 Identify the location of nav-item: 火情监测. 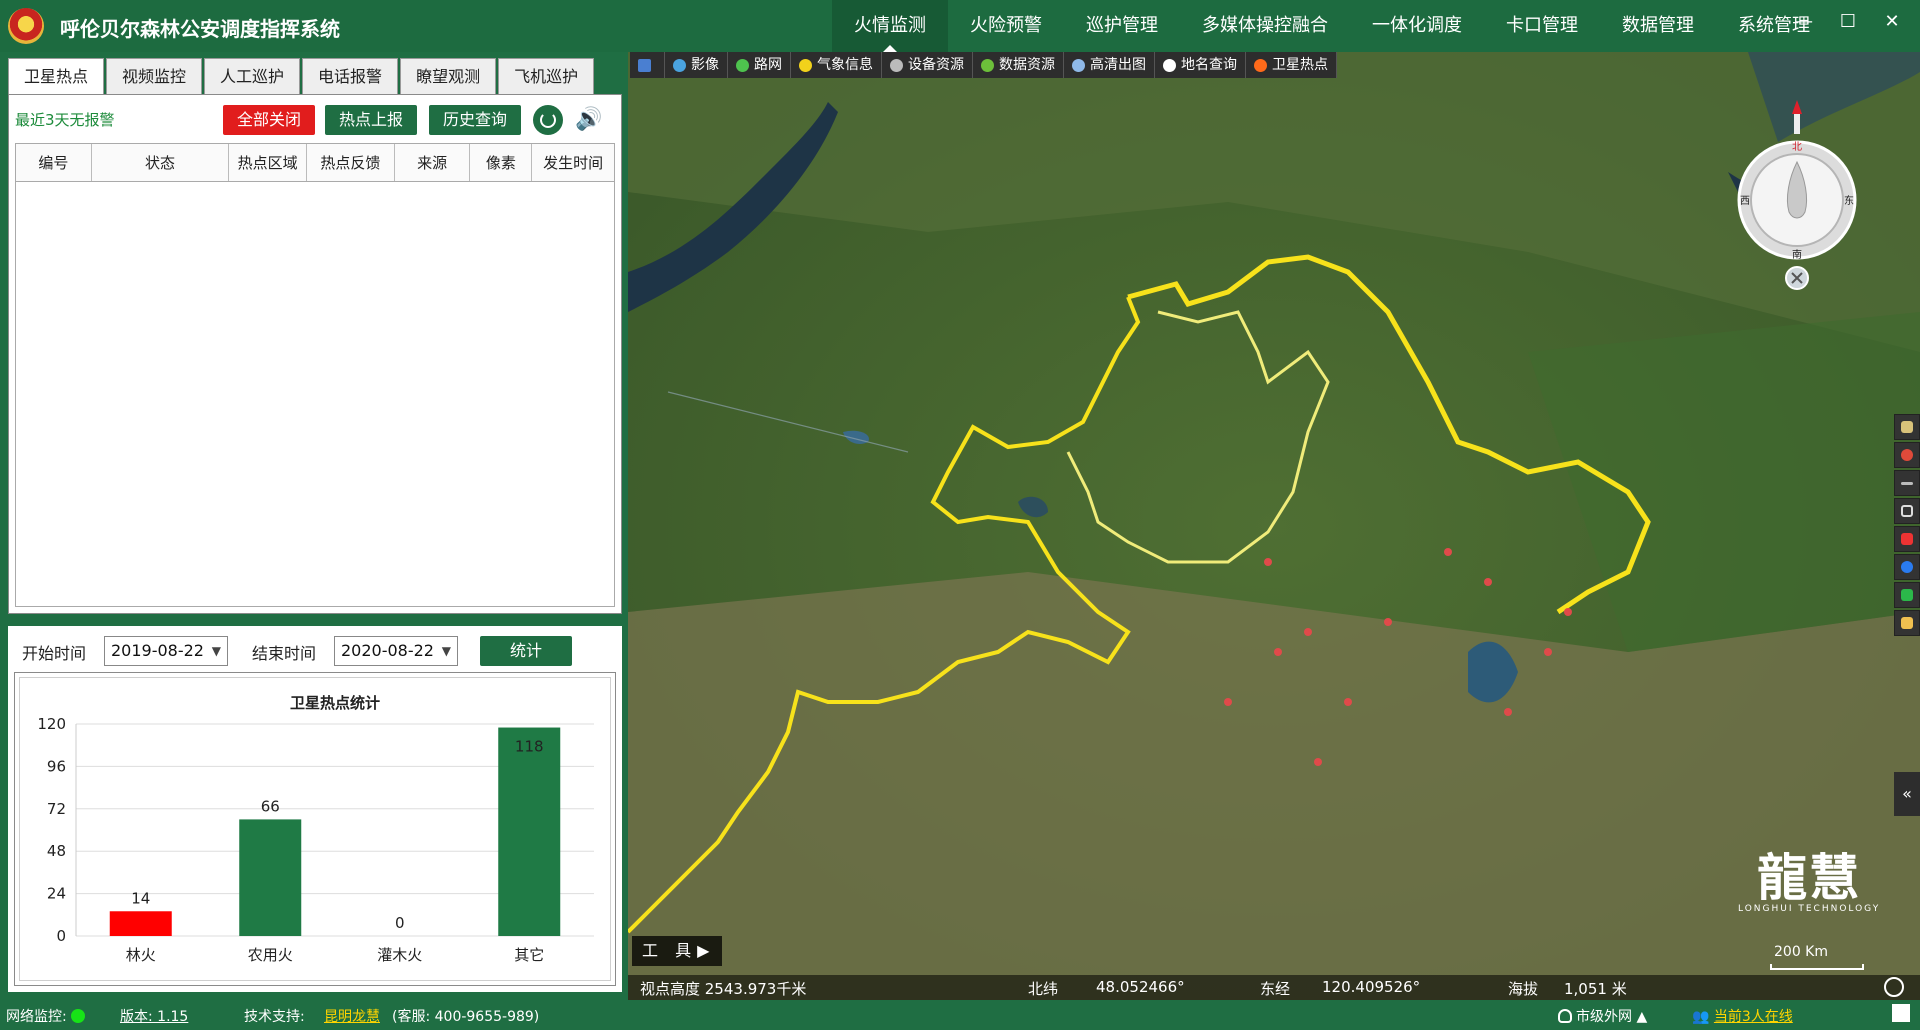
(890, 26).